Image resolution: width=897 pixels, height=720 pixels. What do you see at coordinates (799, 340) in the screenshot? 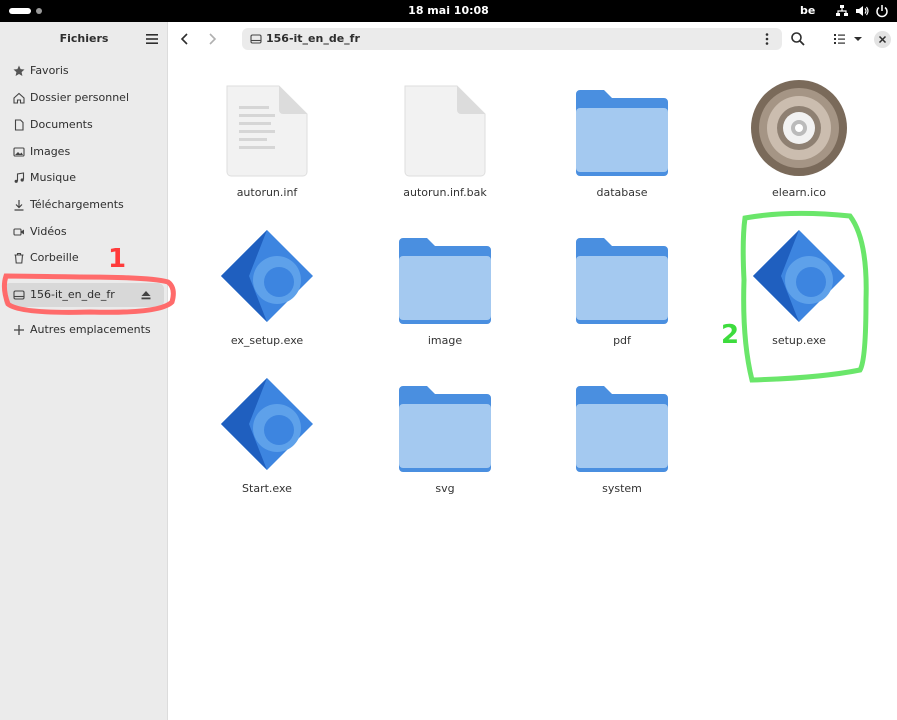
I see `file-name: setup.exe` at bounding box center [799, 340].